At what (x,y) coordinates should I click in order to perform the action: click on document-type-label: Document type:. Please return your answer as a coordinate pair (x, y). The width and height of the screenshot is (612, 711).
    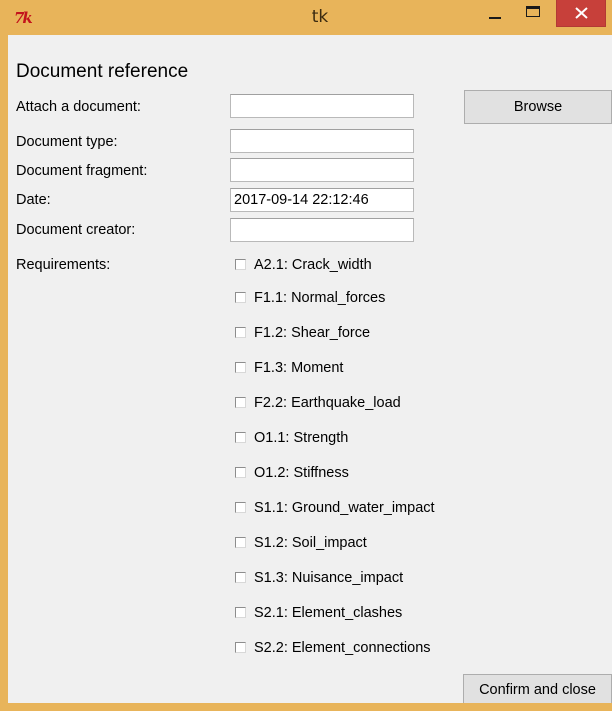
    Looking at the image, I should click on (67, 142).